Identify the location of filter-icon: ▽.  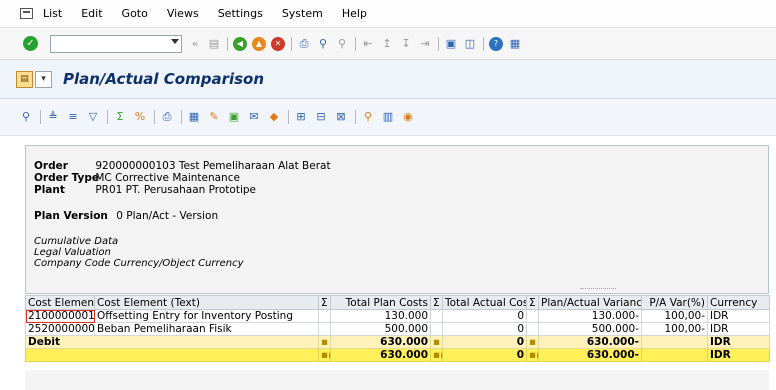
(93, 117).